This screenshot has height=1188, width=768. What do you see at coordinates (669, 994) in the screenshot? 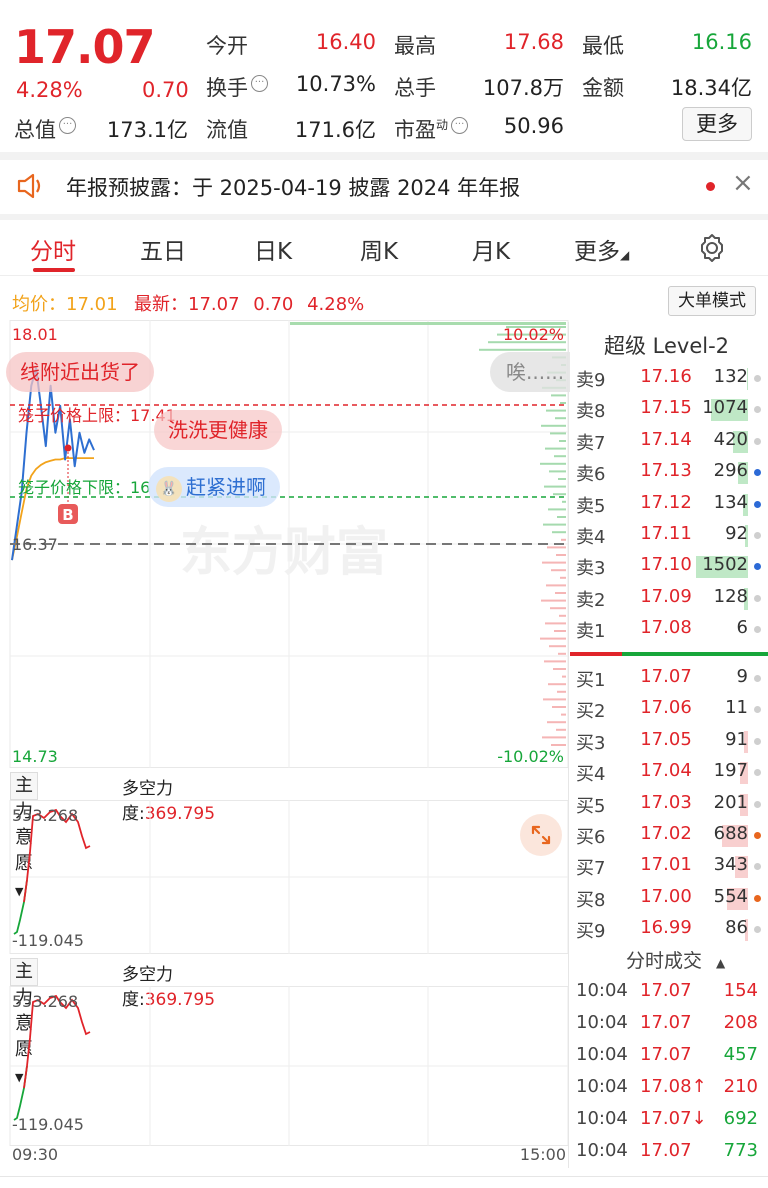
I see `trade-row: 10:04 17.07 154` at bounding box center [669, 994].